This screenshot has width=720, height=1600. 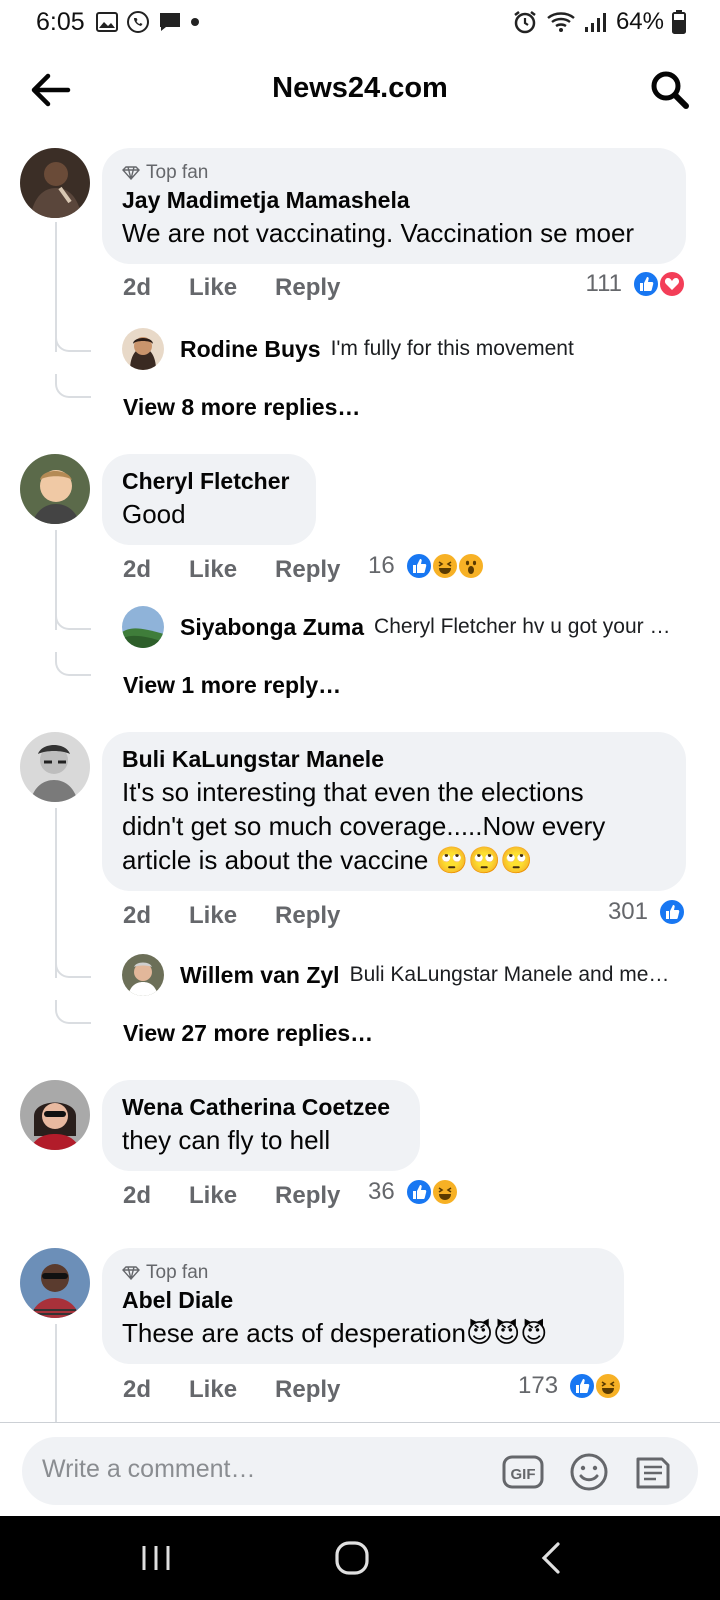 I want to click on reaction-count: 36, so click(x=381, y=1191).